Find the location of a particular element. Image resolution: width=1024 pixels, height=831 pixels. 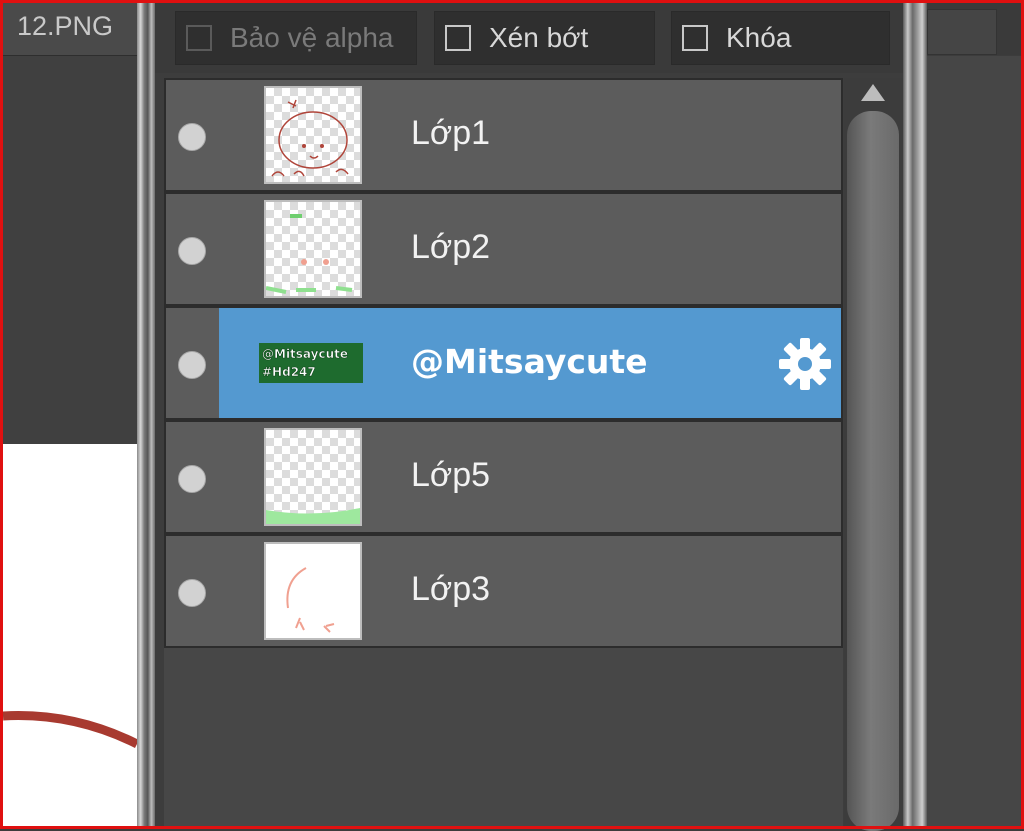

drawing-canvas is located at coordinates (70, 635).